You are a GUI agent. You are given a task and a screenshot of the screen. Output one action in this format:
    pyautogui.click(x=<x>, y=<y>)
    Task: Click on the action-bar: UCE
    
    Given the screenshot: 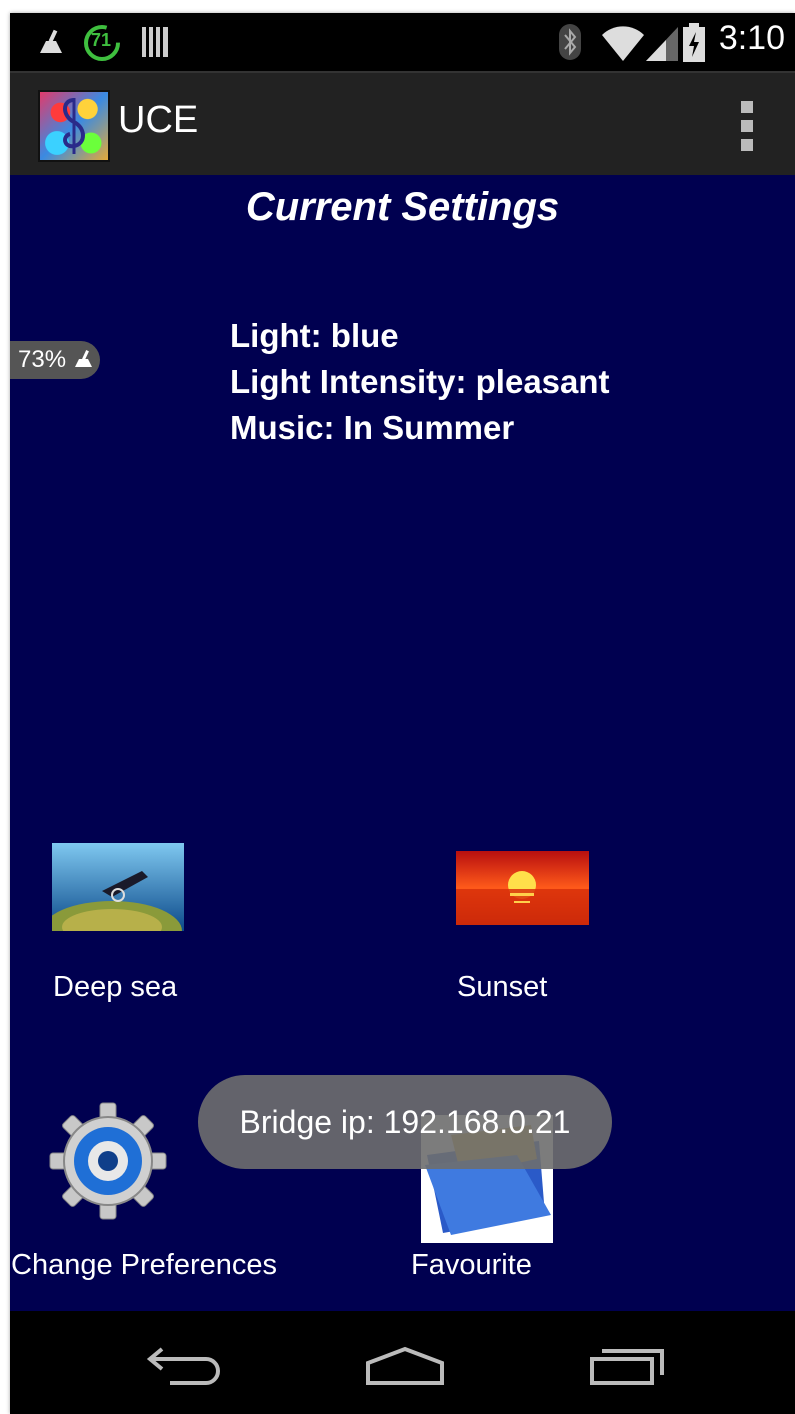 What is the action you would take?
    pyautogui.click(x=402, y=123)
    